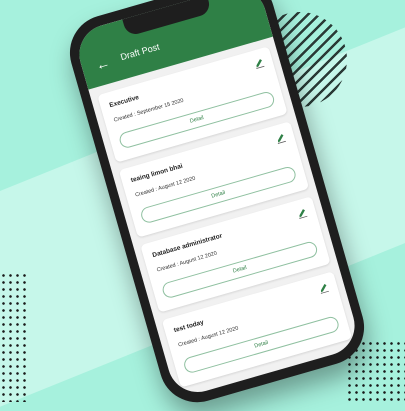 Image resolution: width=405 pixels, height=411 pixels. Describe the element at coordinates (124, 102) in the screenshot. I see `post-title: Executive` at that location.